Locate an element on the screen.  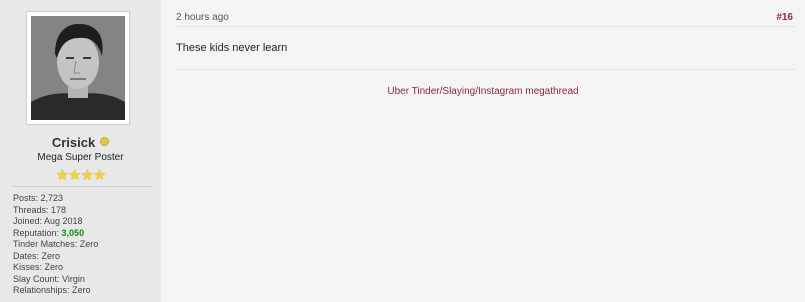
username-link: Crisick is located at coordinates (73, 142).